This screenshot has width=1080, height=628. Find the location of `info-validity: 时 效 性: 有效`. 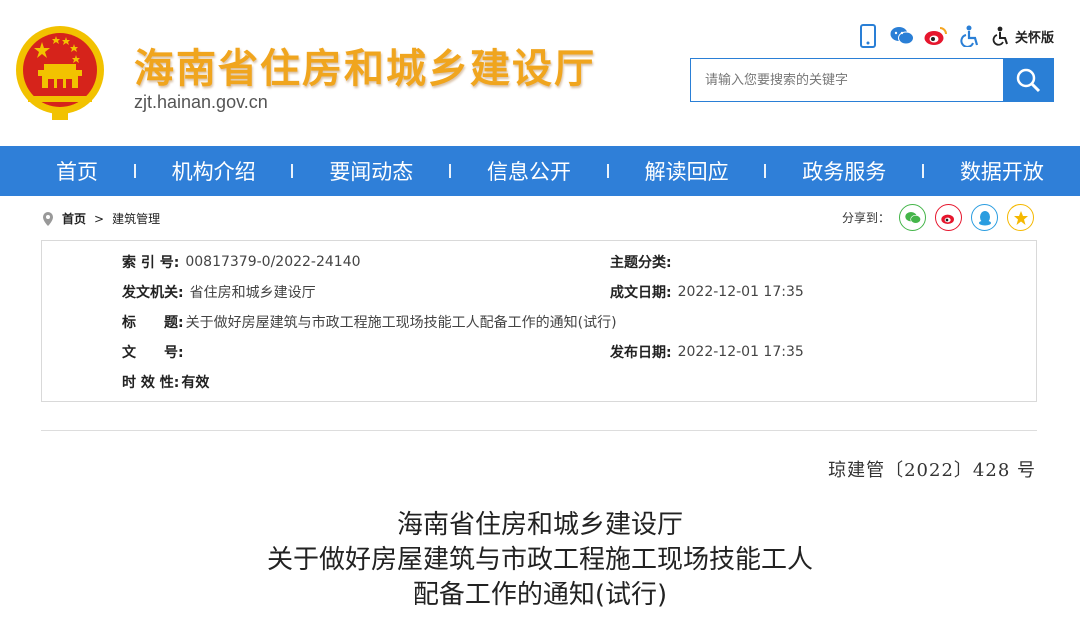

info-validity: 时 效 性: 有效 is located at coordinates (165, 382).